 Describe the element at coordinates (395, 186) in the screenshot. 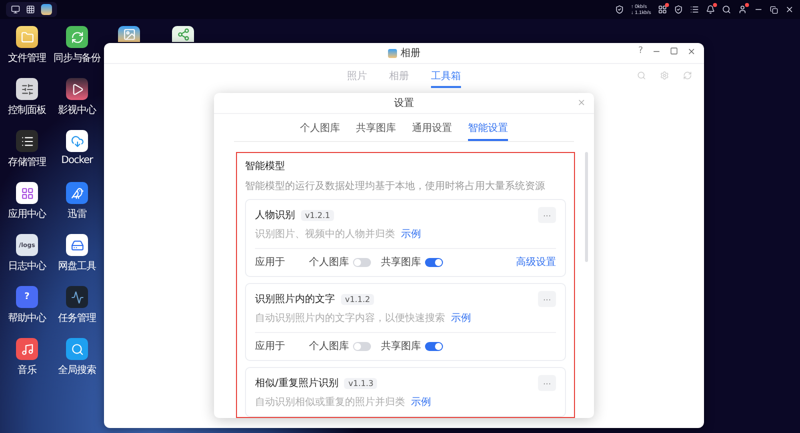

I see `section-description: 智能模型的运行及数据处理均基于本地，使用时将占用大量系统资源` at that location.